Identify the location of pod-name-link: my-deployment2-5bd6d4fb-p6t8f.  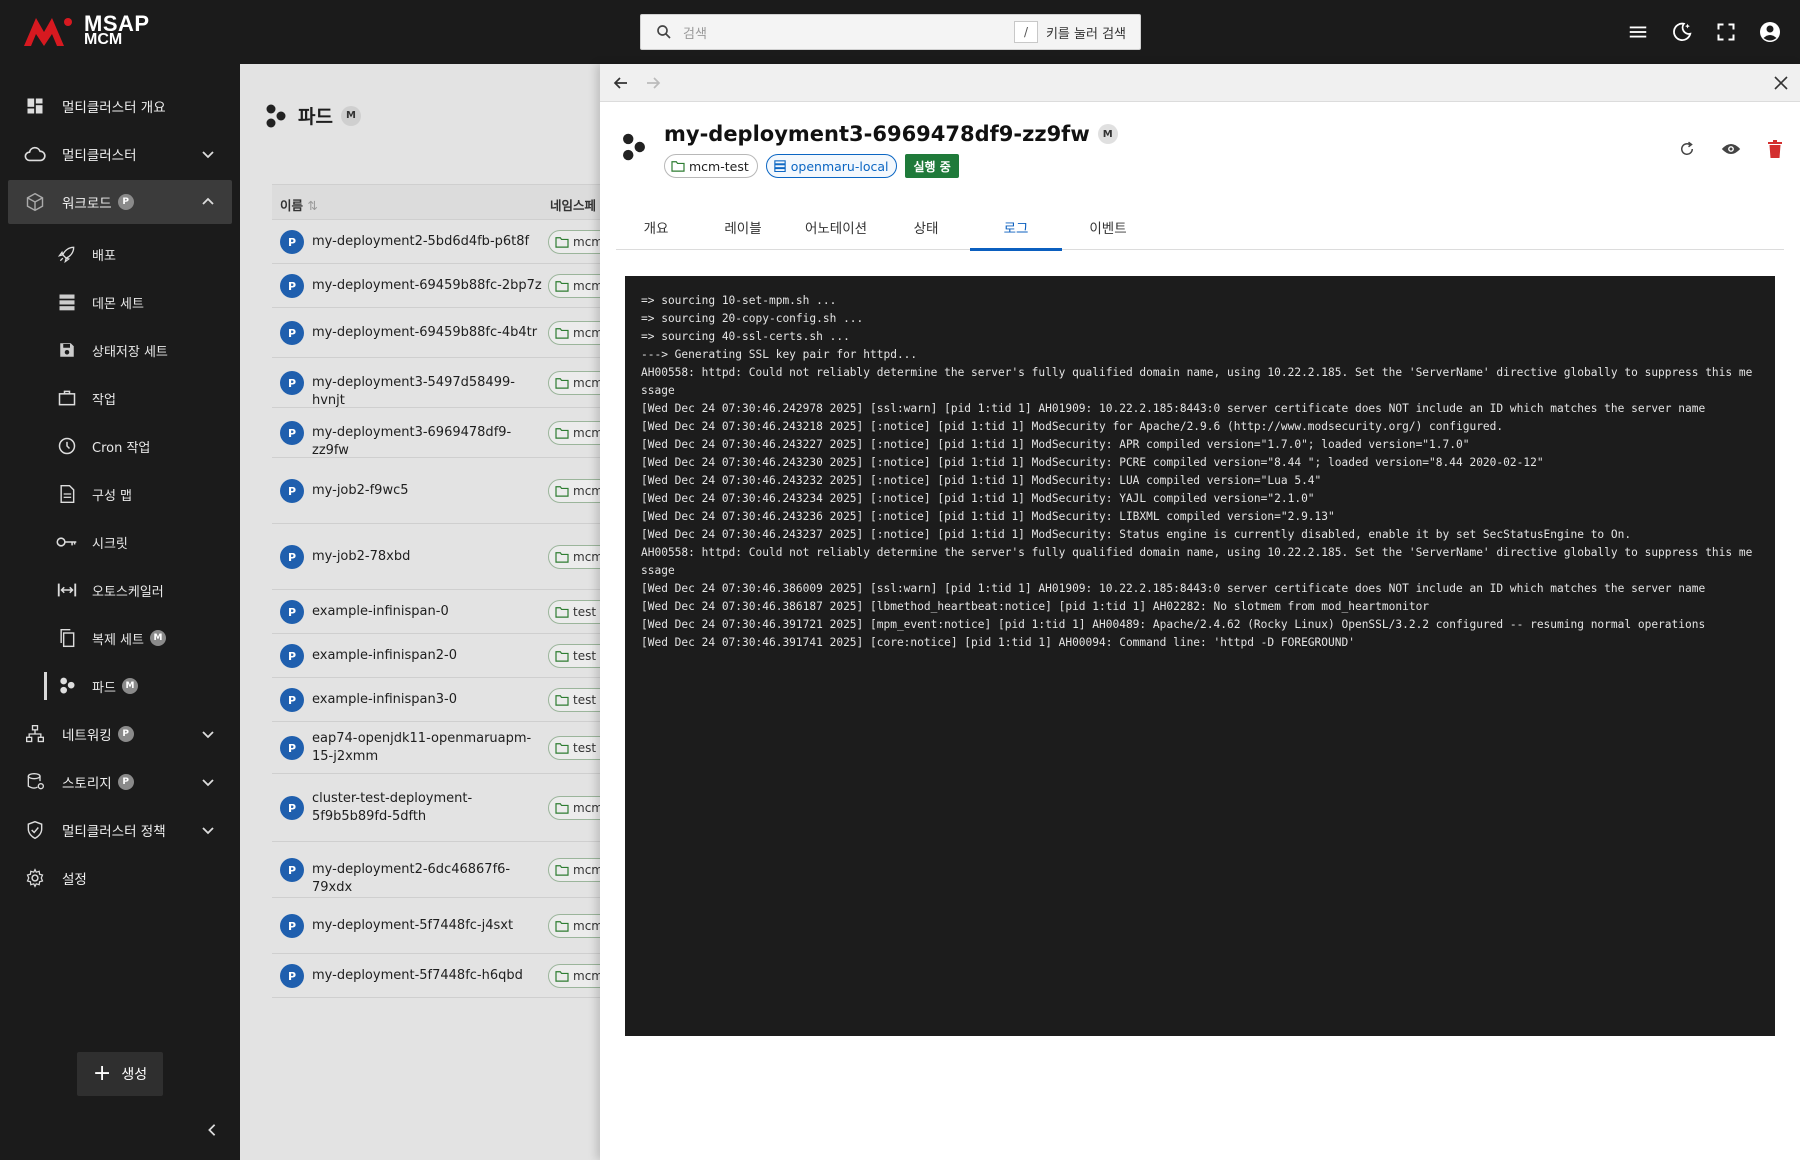
(427, 242).